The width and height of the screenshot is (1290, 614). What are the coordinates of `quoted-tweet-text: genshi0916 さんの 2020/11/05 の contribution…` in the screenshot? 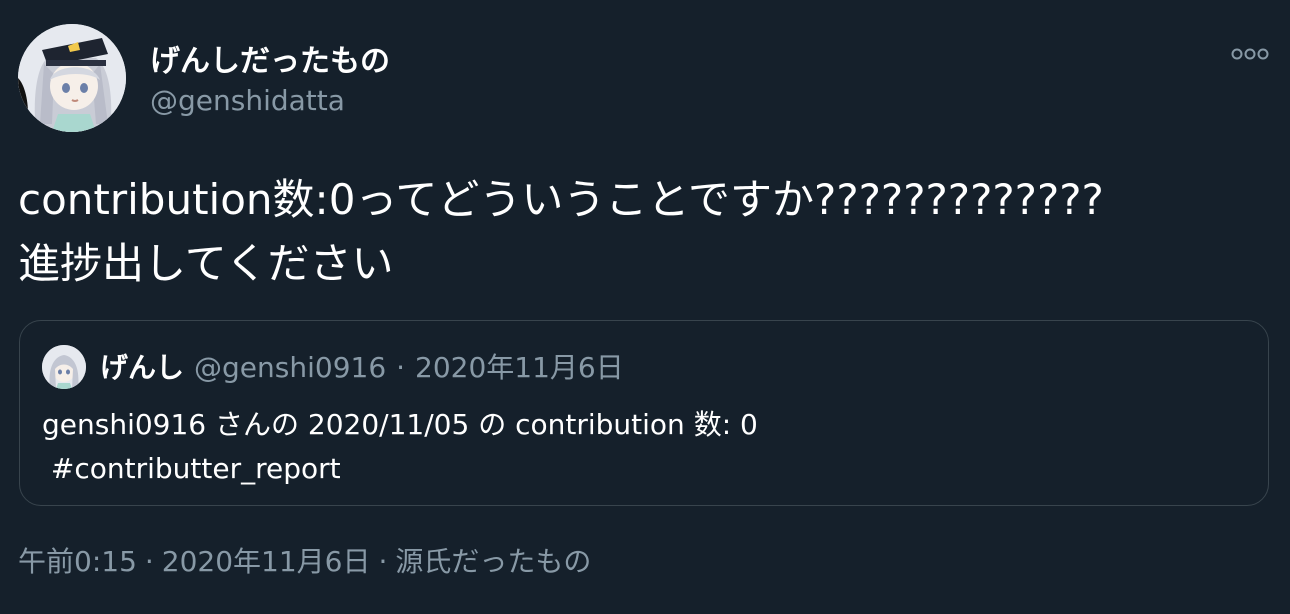 It's located at (400, 446).